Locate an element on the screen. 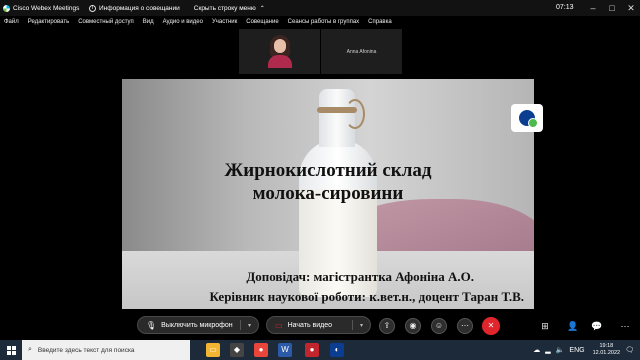 Image resolution: width=640 pixels, height=360 pixels. chrome-icon: ● is located at coordinates (261, 350).